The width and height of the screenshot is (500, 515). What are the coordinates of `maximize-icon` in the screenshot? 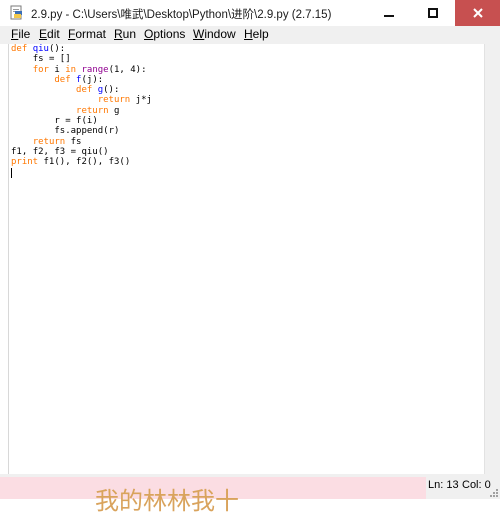 It's located at (433, 13).